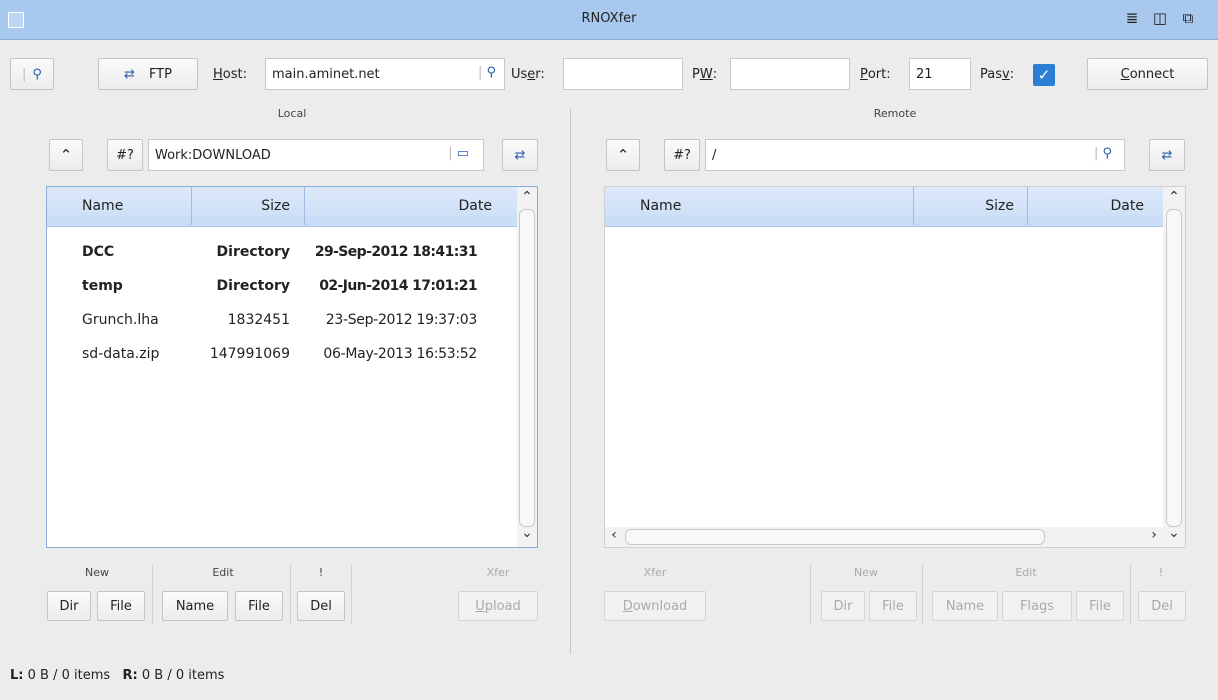 Image resolution: width=1218 pixels, height=700 pixels. I want to click on depth-icon: ⧉, so click(1188, 19).